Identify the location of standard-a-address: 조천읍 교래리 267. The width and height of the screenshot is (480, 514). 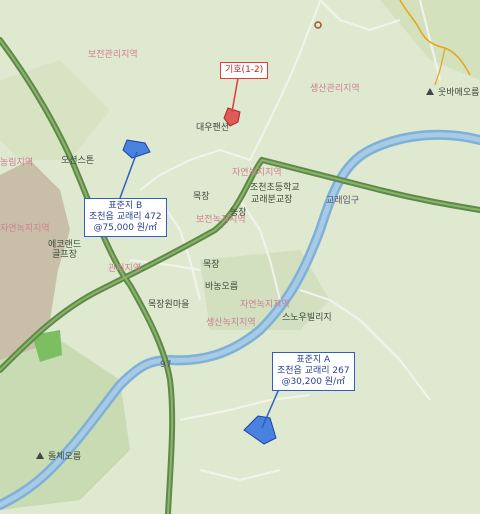
(313, 371).